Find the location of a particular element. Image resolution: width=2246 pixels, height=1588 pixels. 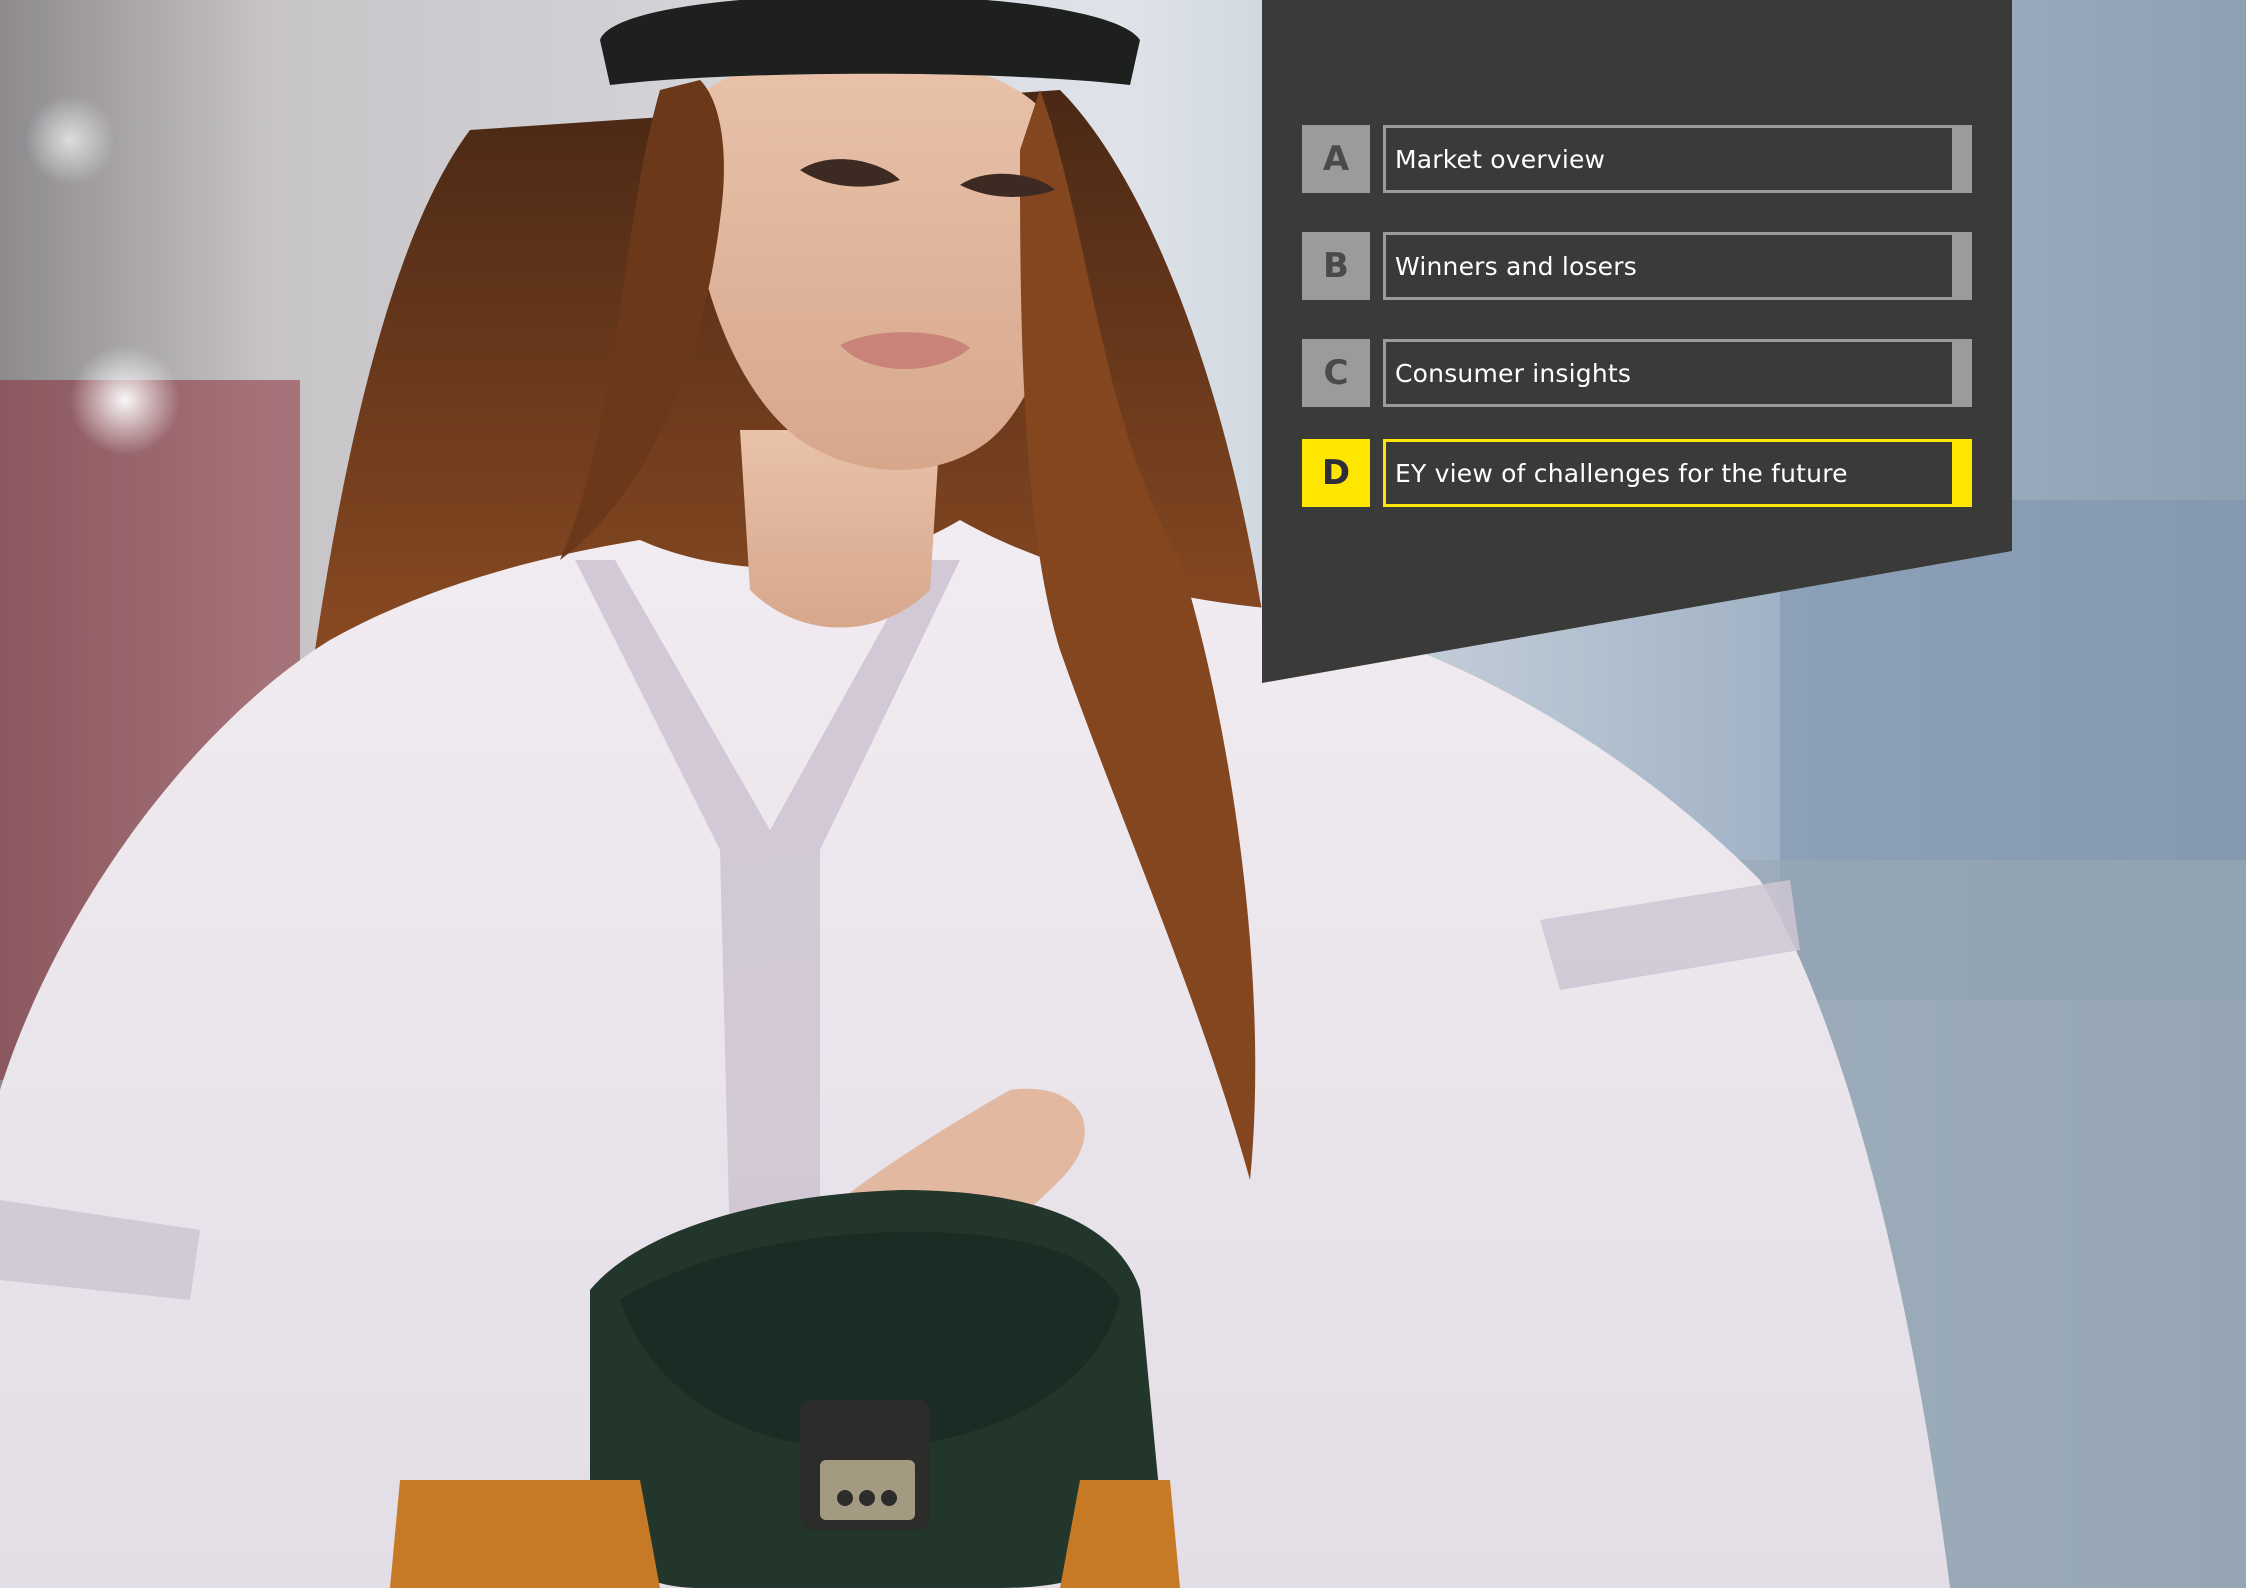

nav-item-c: C Consumer insights is located at coordinates (1637, 373).